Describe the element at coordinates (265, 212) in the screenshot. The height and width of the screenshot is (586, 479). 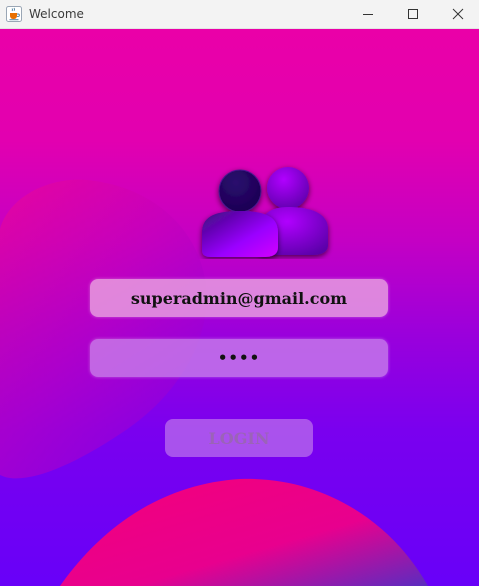
I see `users-group-icon` at that location.